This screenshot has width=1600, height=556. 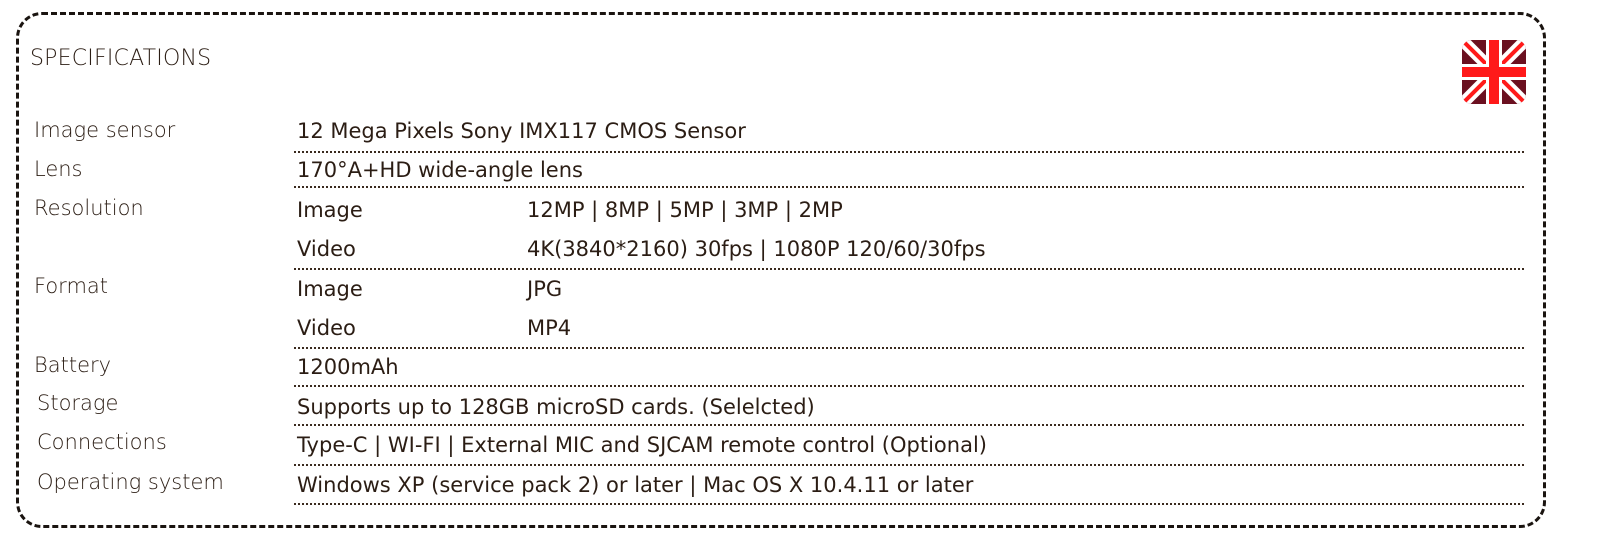 I want to click on spec-label-operating-system: Operating system, so click(x=130, y=482).